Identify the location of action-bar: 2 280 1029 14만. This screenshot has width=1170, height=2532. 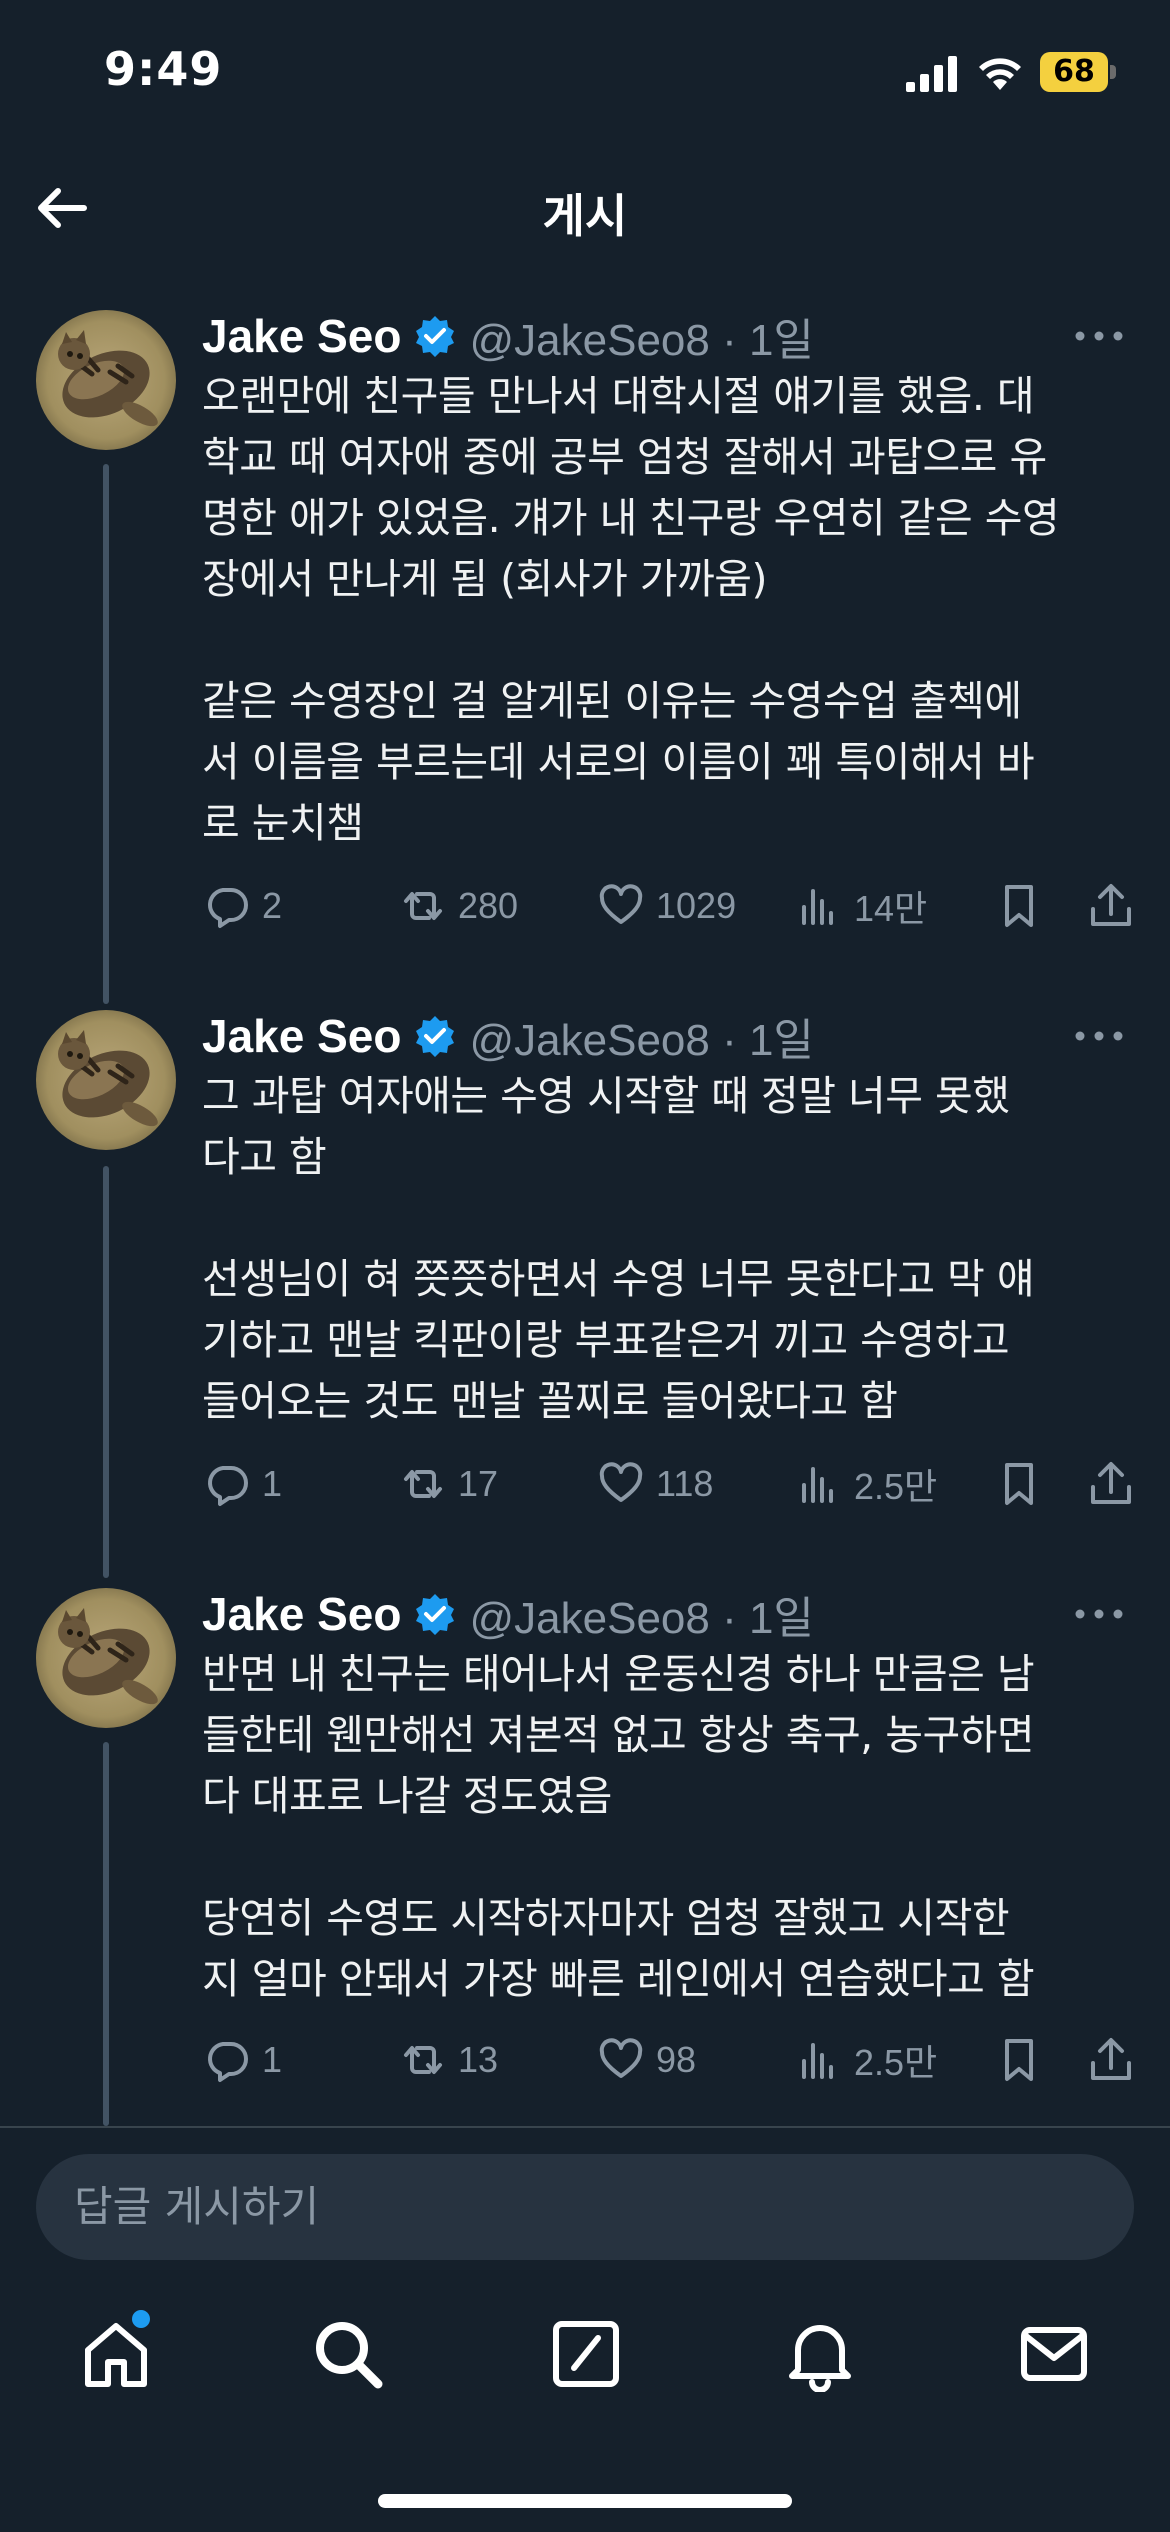
(672, 906).